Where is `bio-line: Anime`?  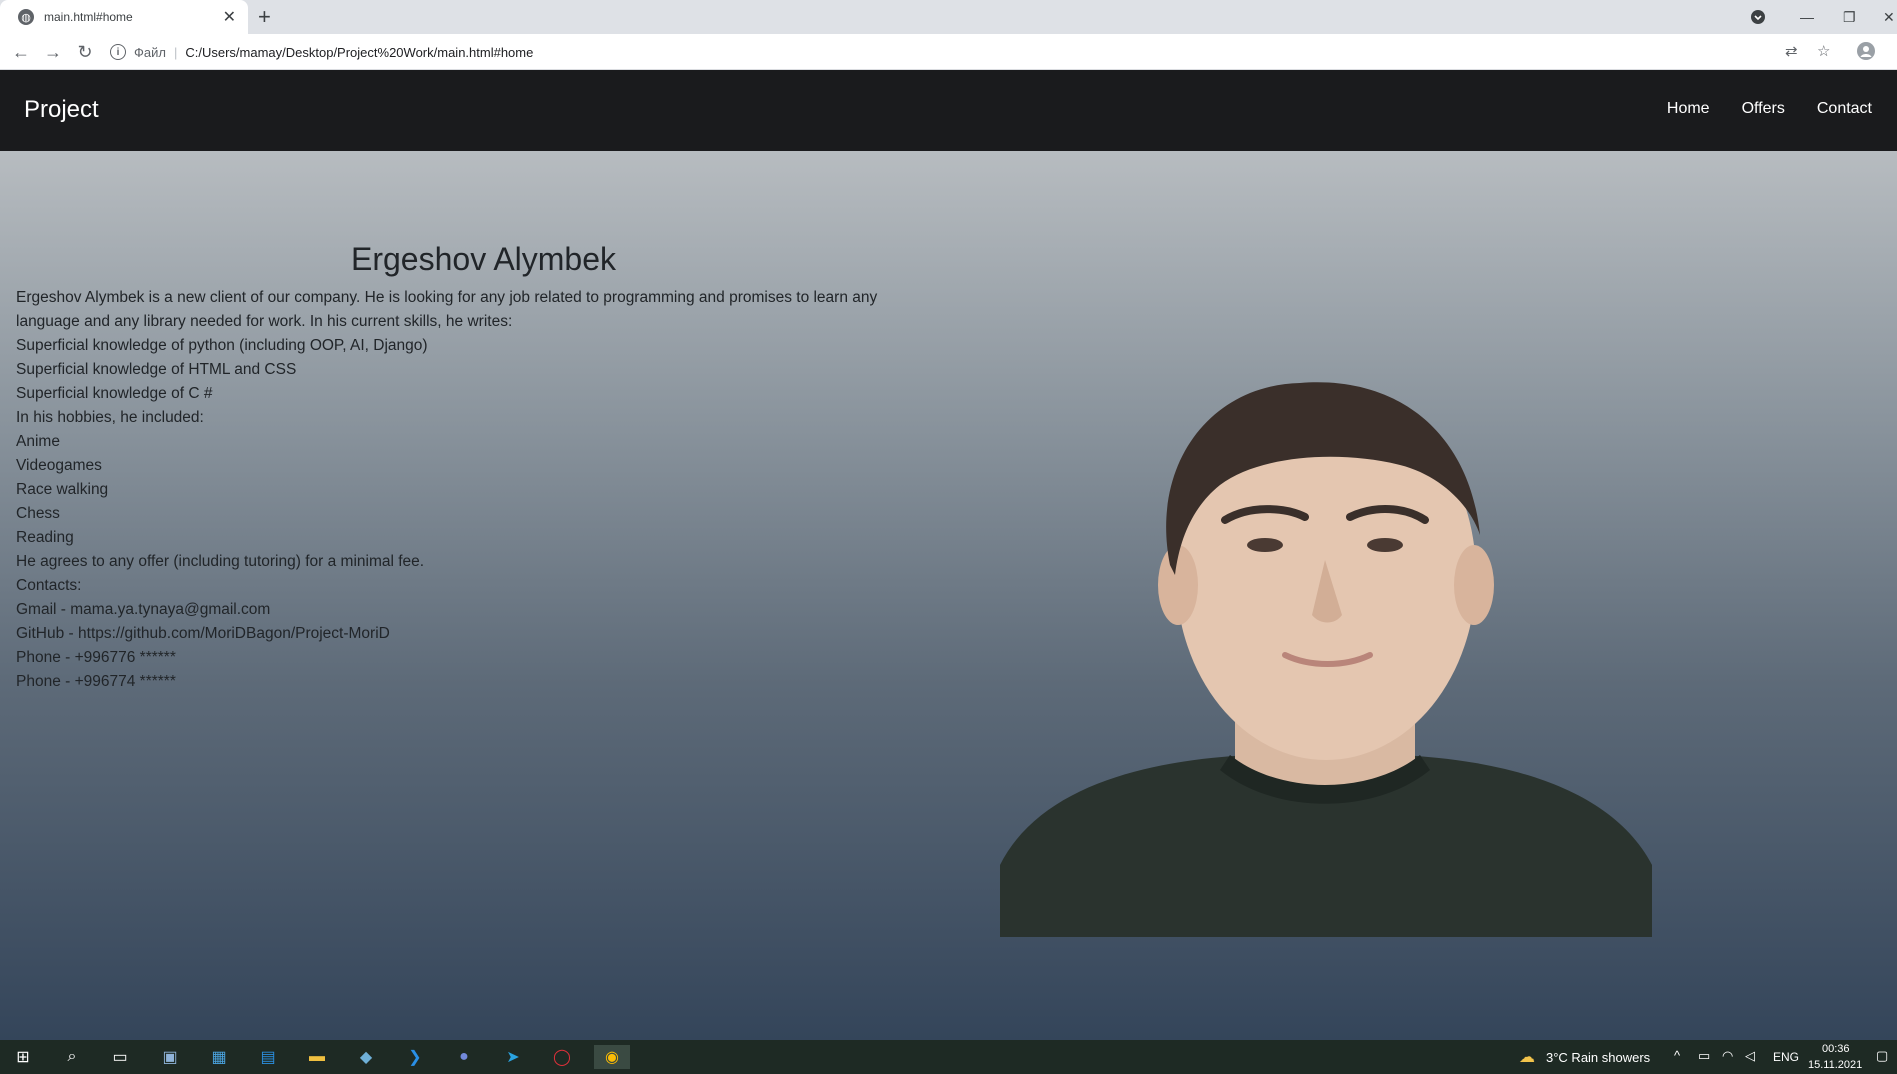 bio-line: Anime is located at coordinates (38, 441).